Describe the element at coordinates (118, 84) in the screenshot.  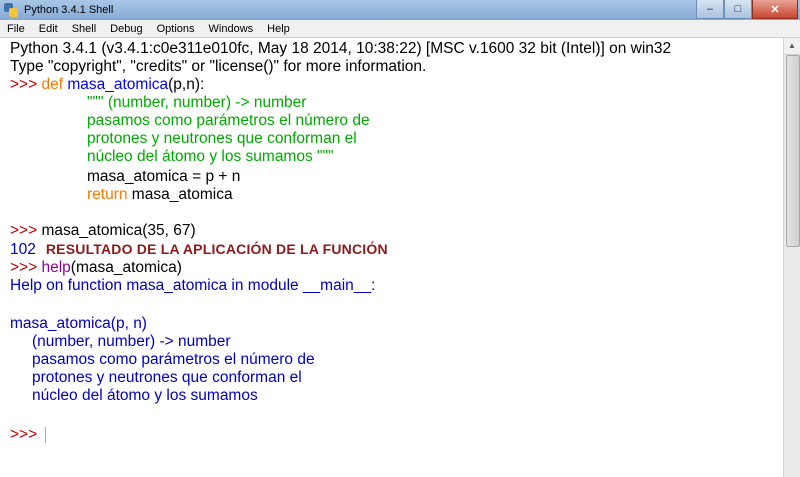
I see `function-name: masa_atomica` at that location.